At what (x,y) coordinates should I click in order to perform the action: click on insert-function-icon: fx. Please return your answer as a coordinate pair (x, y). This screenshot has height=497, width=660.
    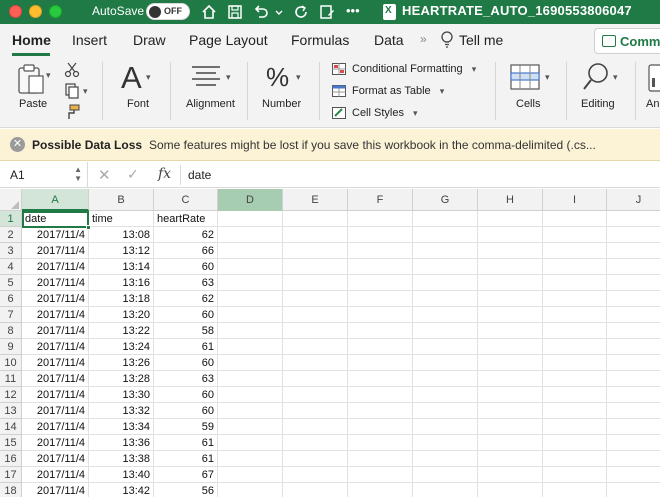
    Looking at the image, I should click on (164, 174).